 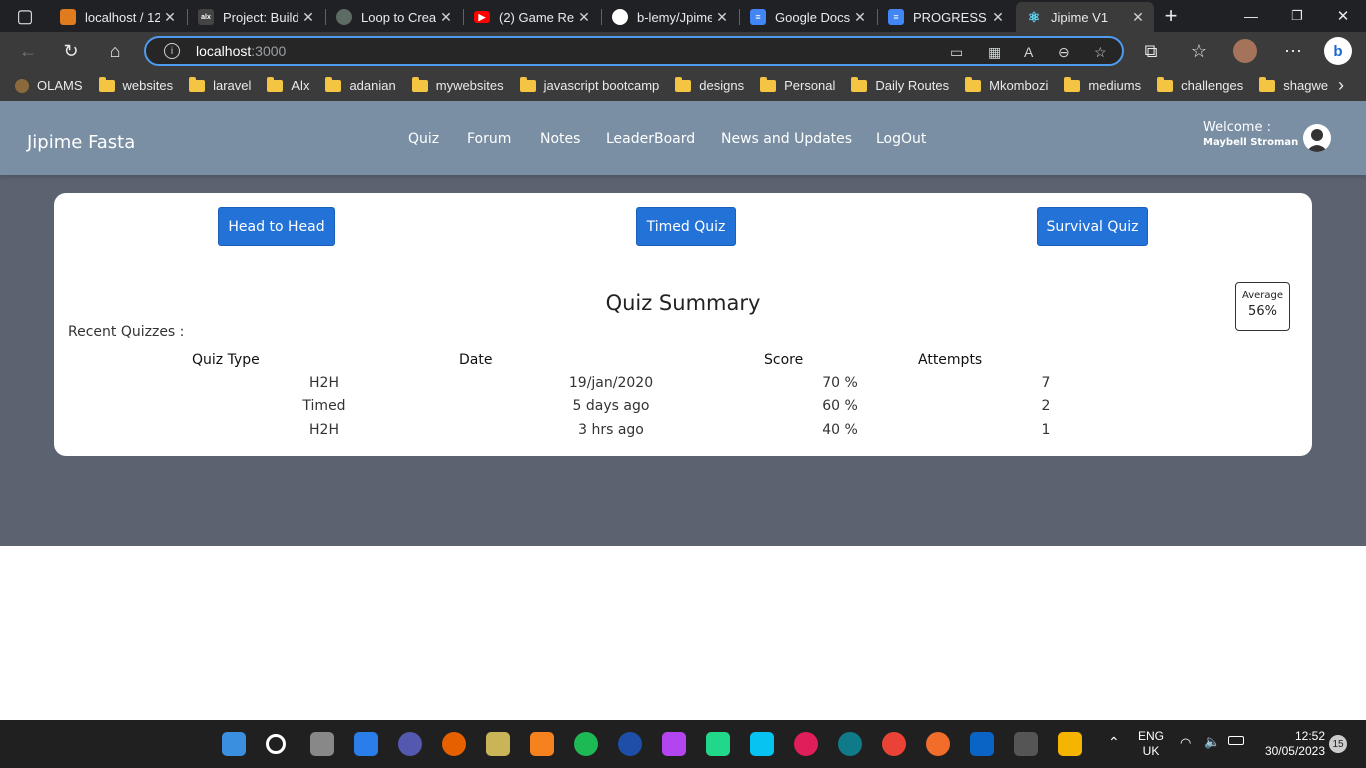 What do you see at coordinates (1185, 743) in the screenshot?
I see `wifi-icon: ◠` at bounding box center [1185, 743].